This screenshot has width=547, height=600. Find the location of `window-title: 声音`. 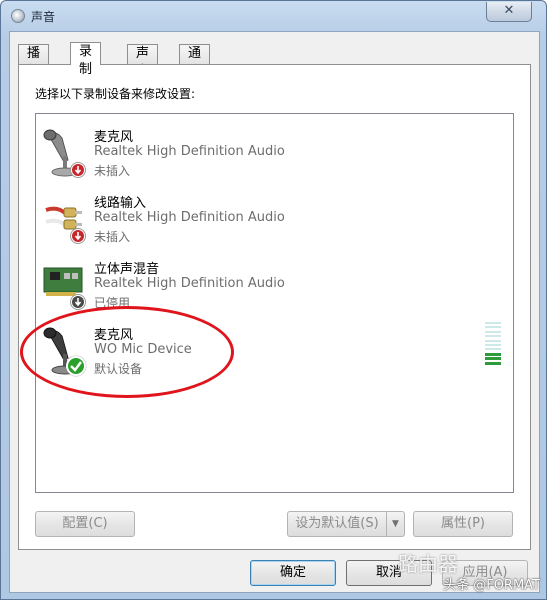

window-title: 声音 is located at coordinates (43, 17).